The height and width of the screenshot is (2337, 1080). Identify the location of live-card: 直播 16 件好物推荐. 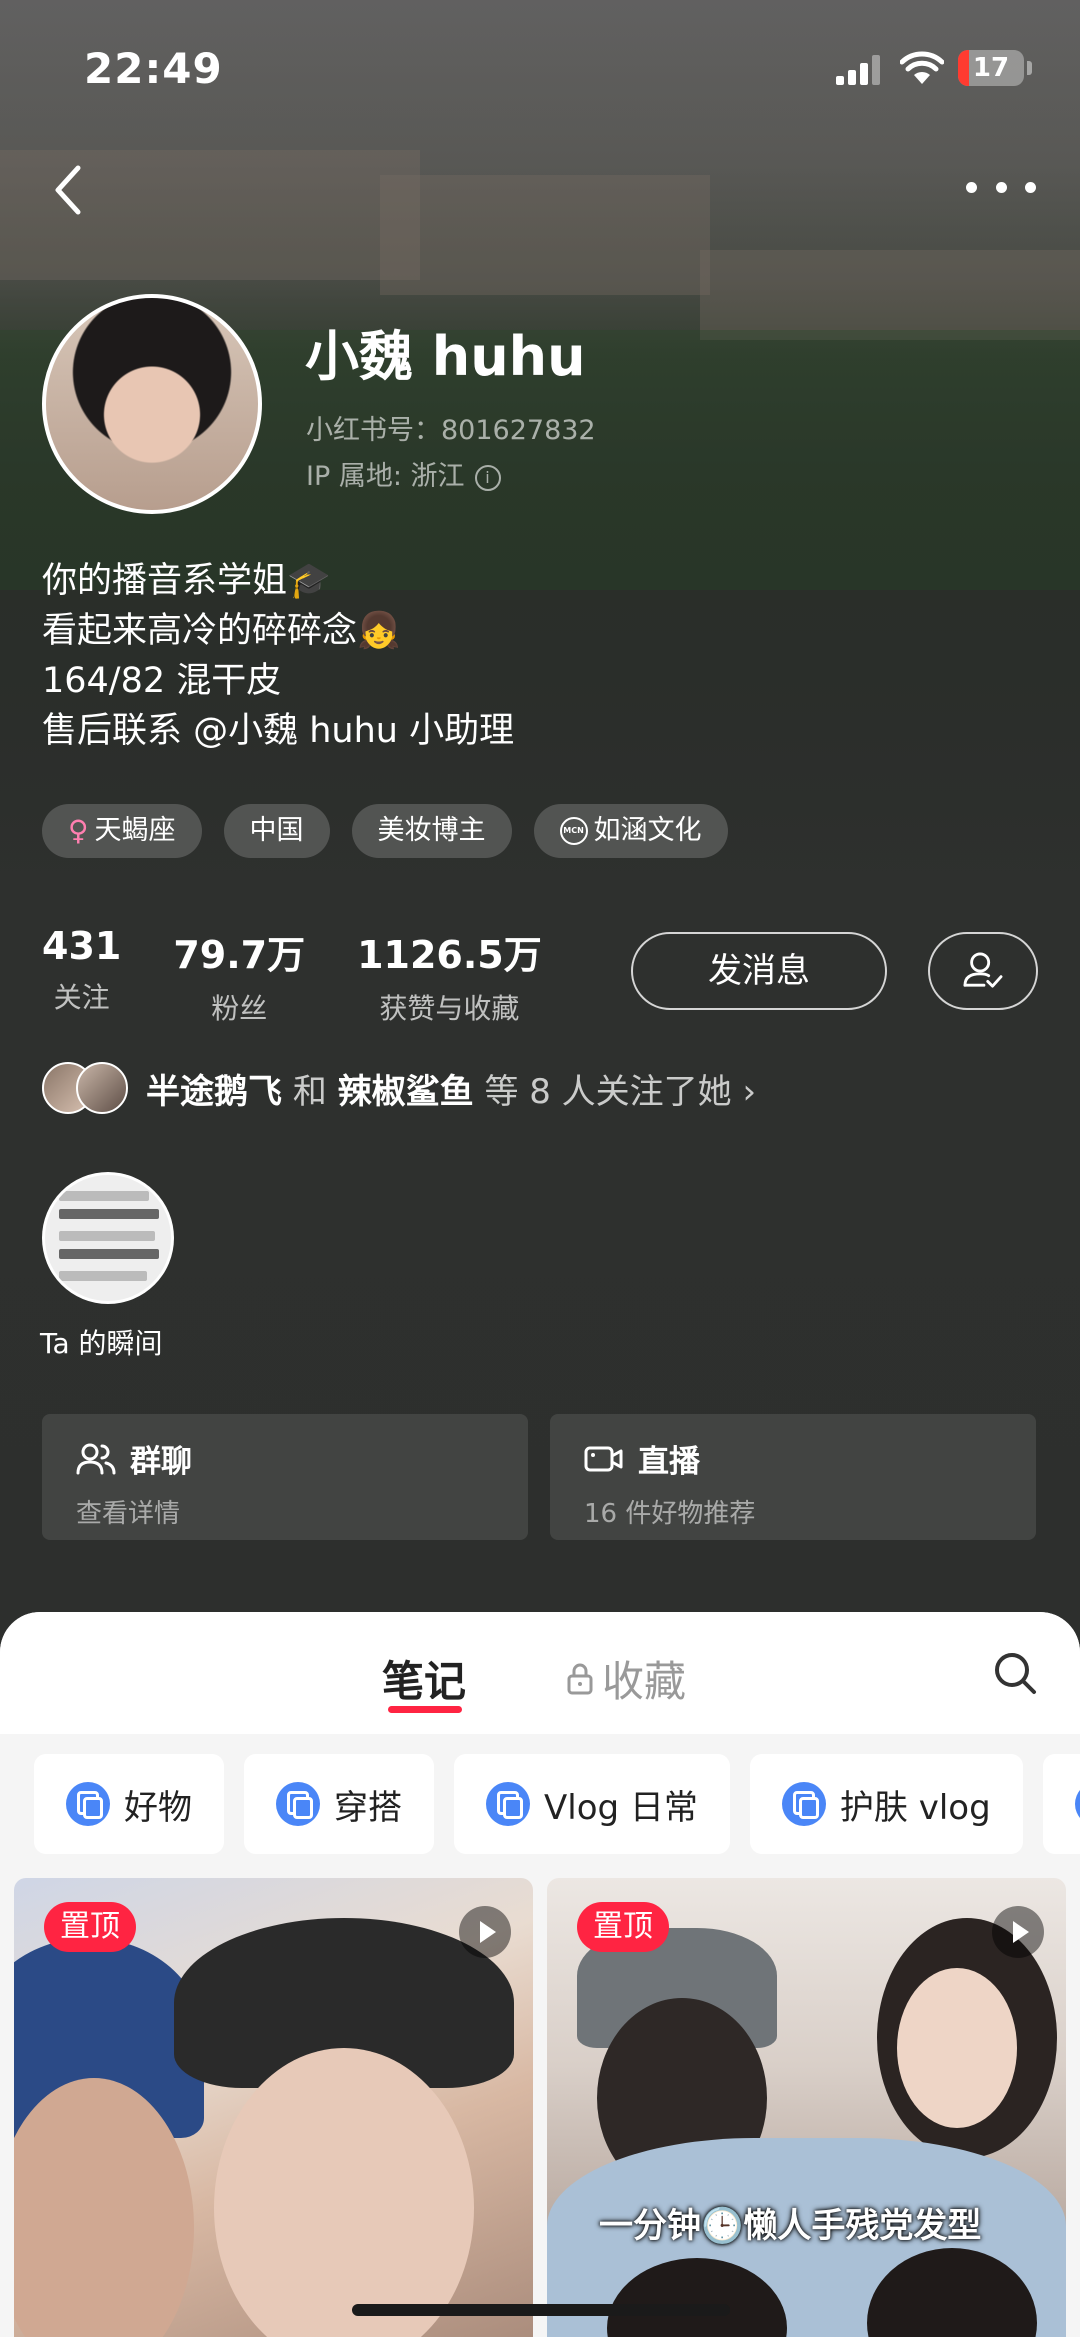
(793, 1477).